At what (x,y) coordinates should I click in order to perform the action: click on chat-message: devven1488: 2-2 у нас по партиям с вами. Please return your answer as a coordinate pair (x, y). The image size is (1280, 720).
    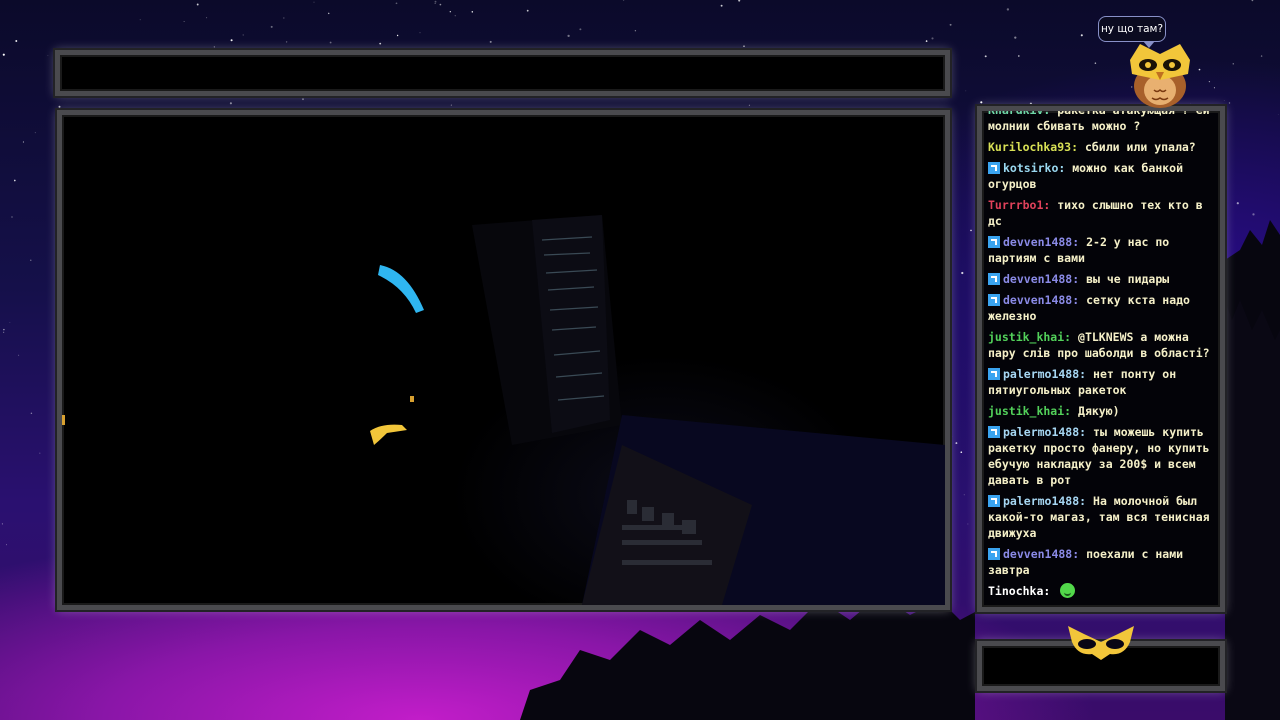
    Looking at the image, I should click on (1102, 250).